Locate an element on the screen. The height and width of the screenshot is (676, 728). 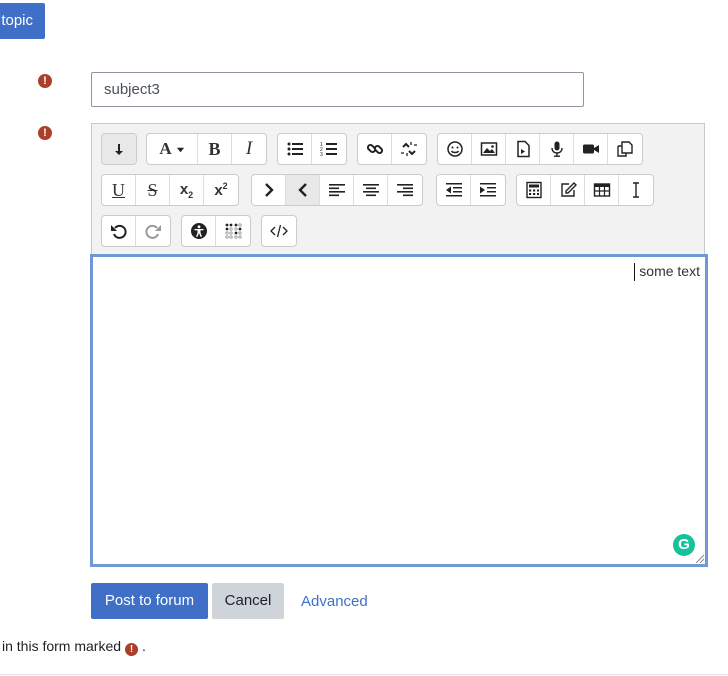
topic-button: topic is located at coordinates (22, 21).